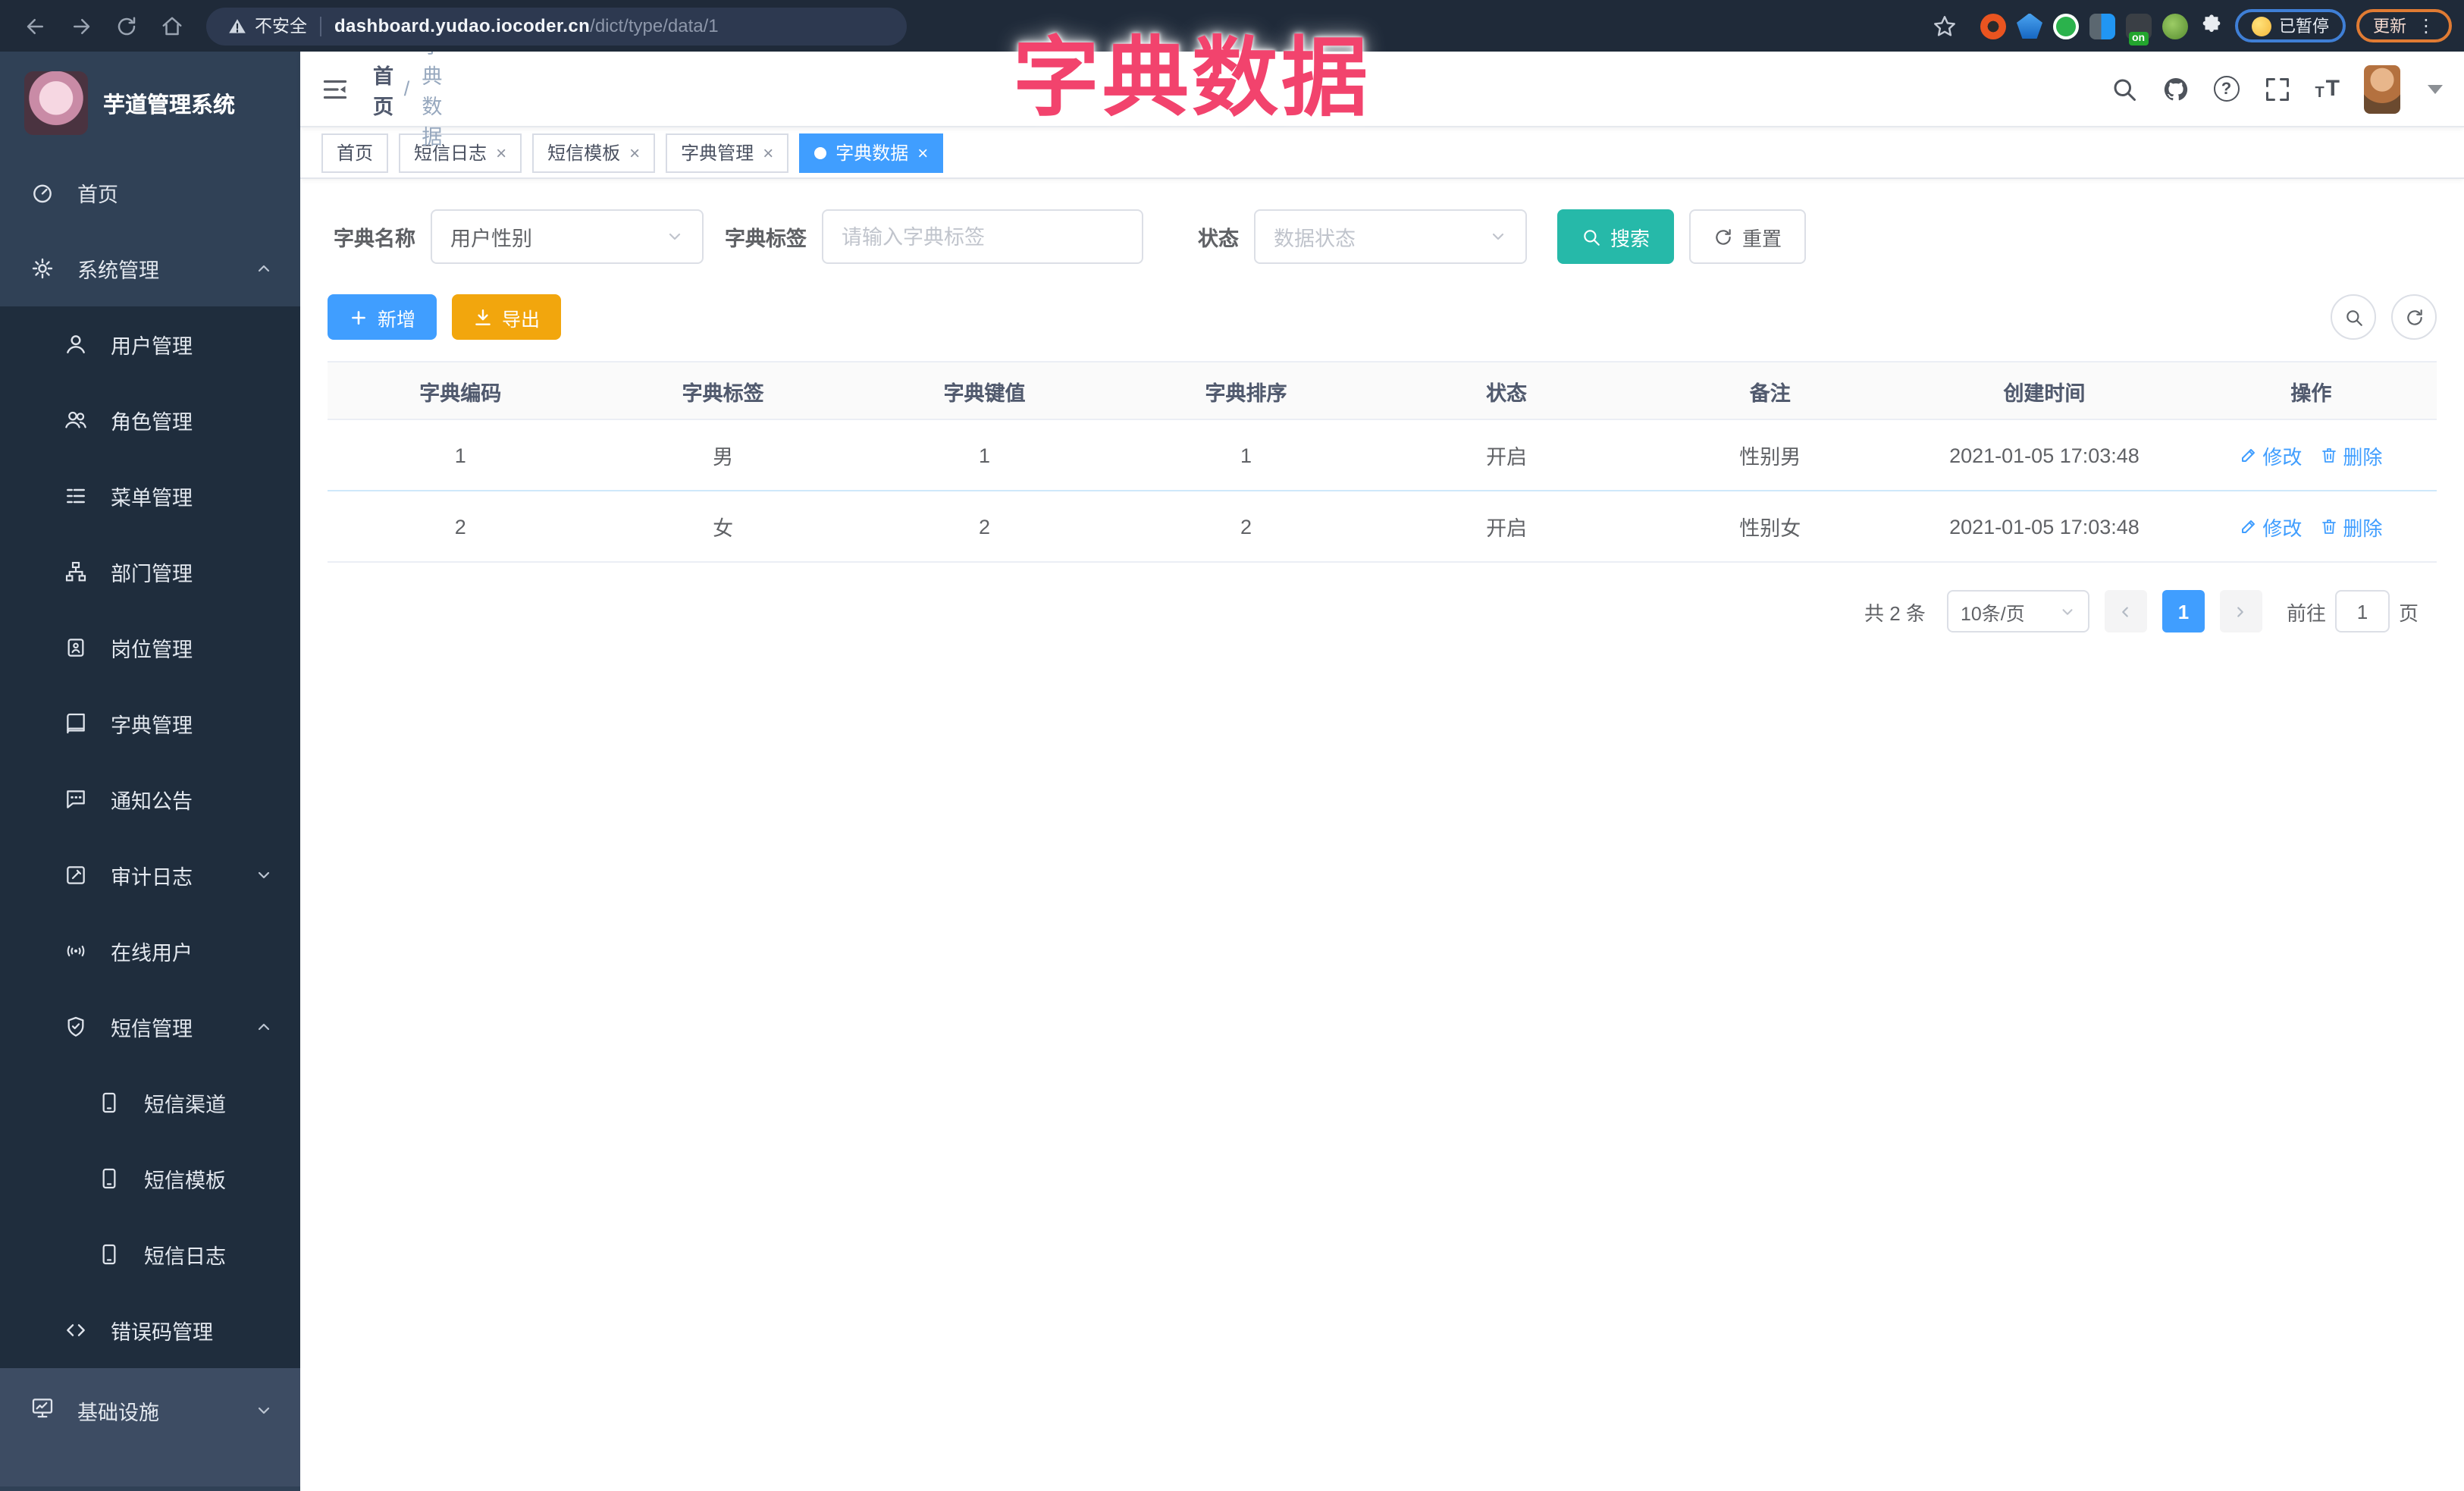 The image size is (2464, 1491). Describe the element at coordinates (2226, 89) in the screenshot. I see `help-icon: ?` at that location.